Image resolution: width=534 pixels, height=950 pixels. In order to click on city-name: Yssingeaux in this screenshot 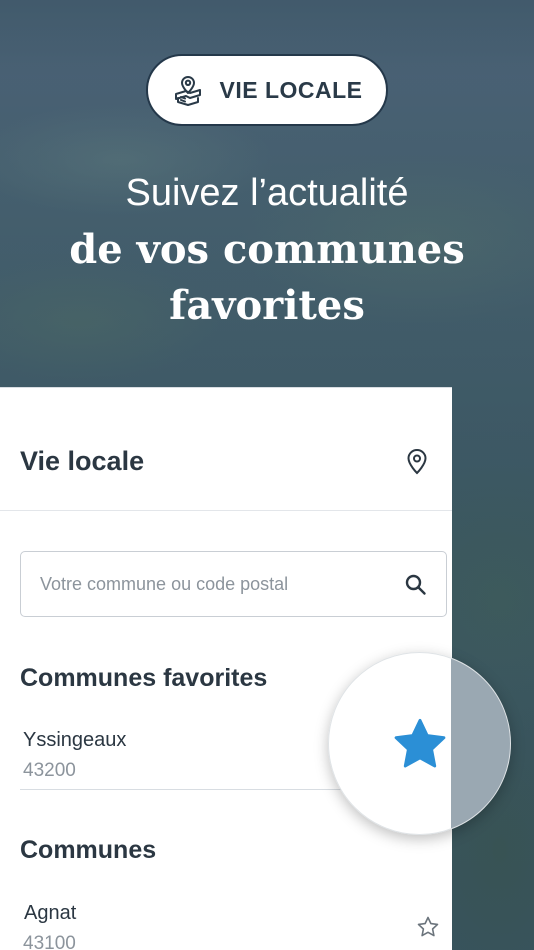, I will do `click(75, 740)`.